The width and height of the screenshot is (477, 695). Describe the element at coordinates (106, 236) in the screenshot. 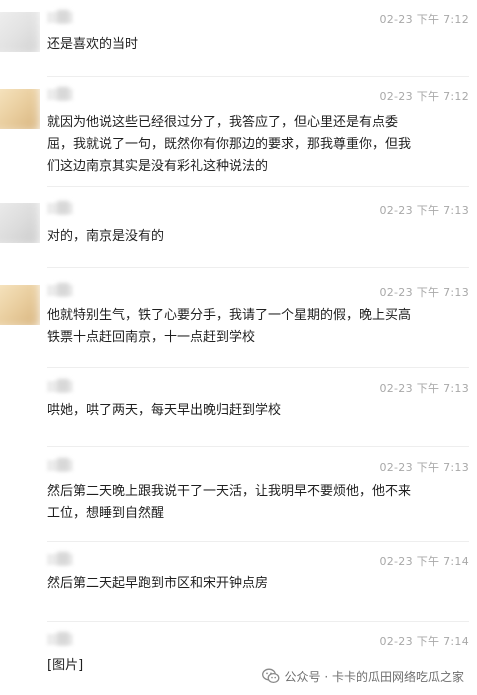

I see `message-text: 对的，南京是没有的` at that location.